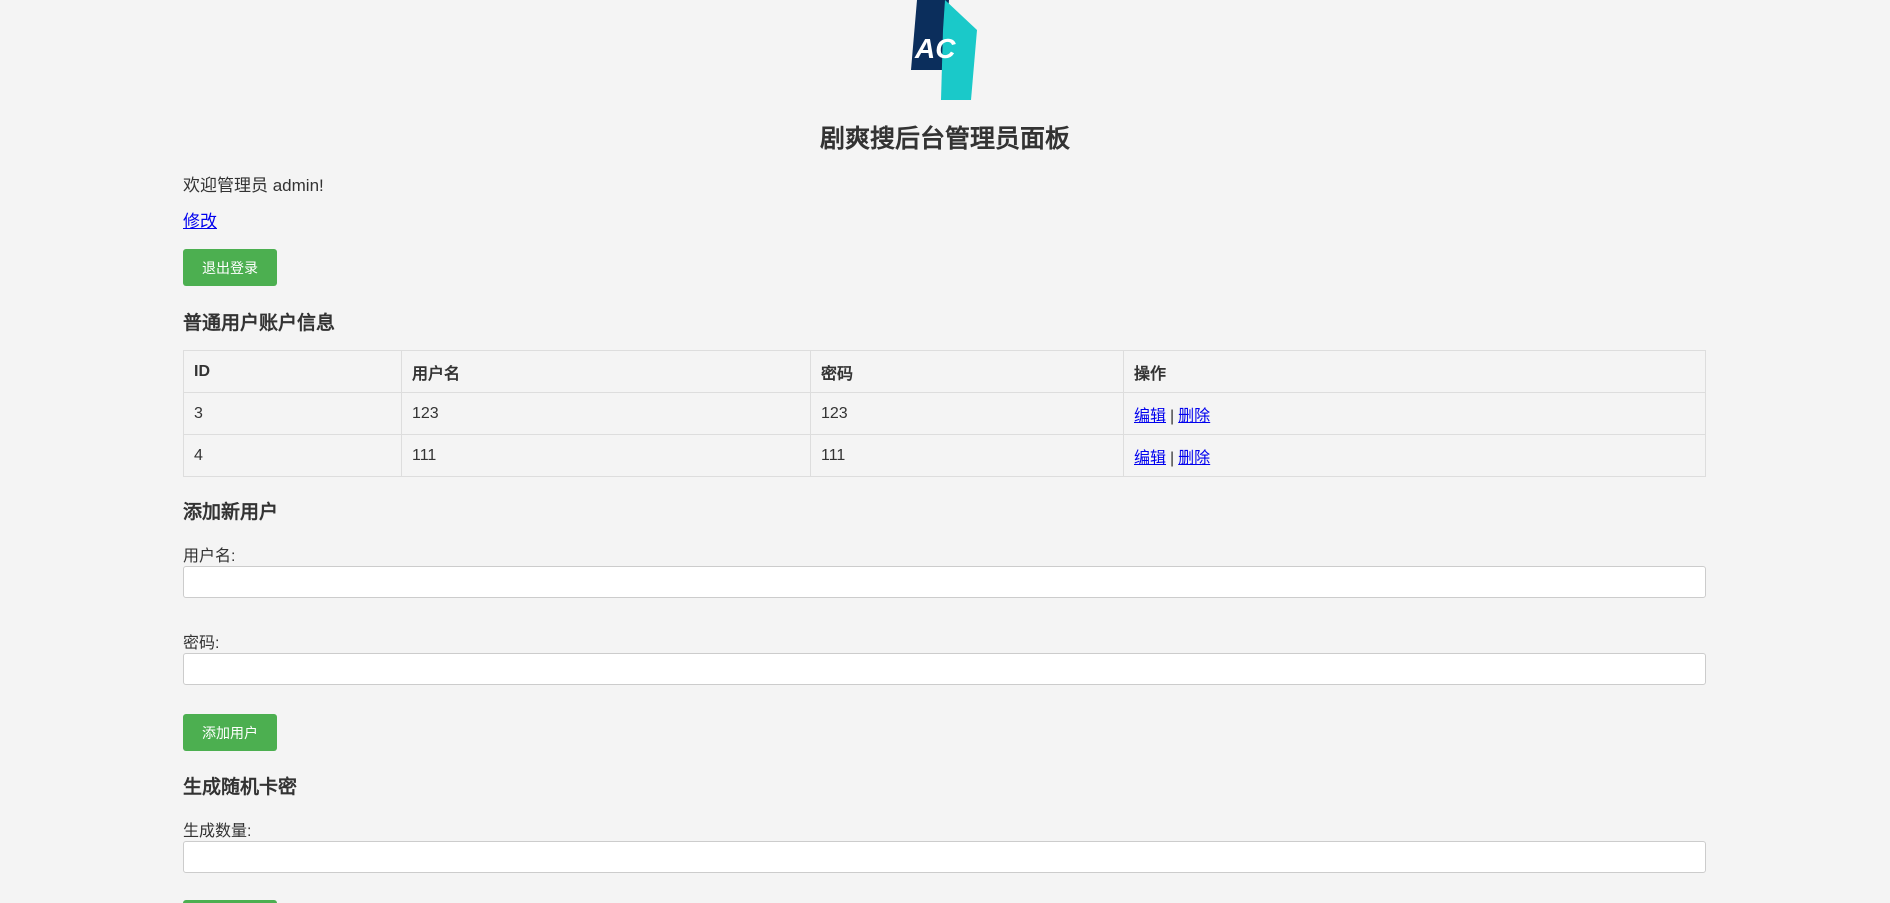  I want to click on password-label: 密码:, so click(201, 643).